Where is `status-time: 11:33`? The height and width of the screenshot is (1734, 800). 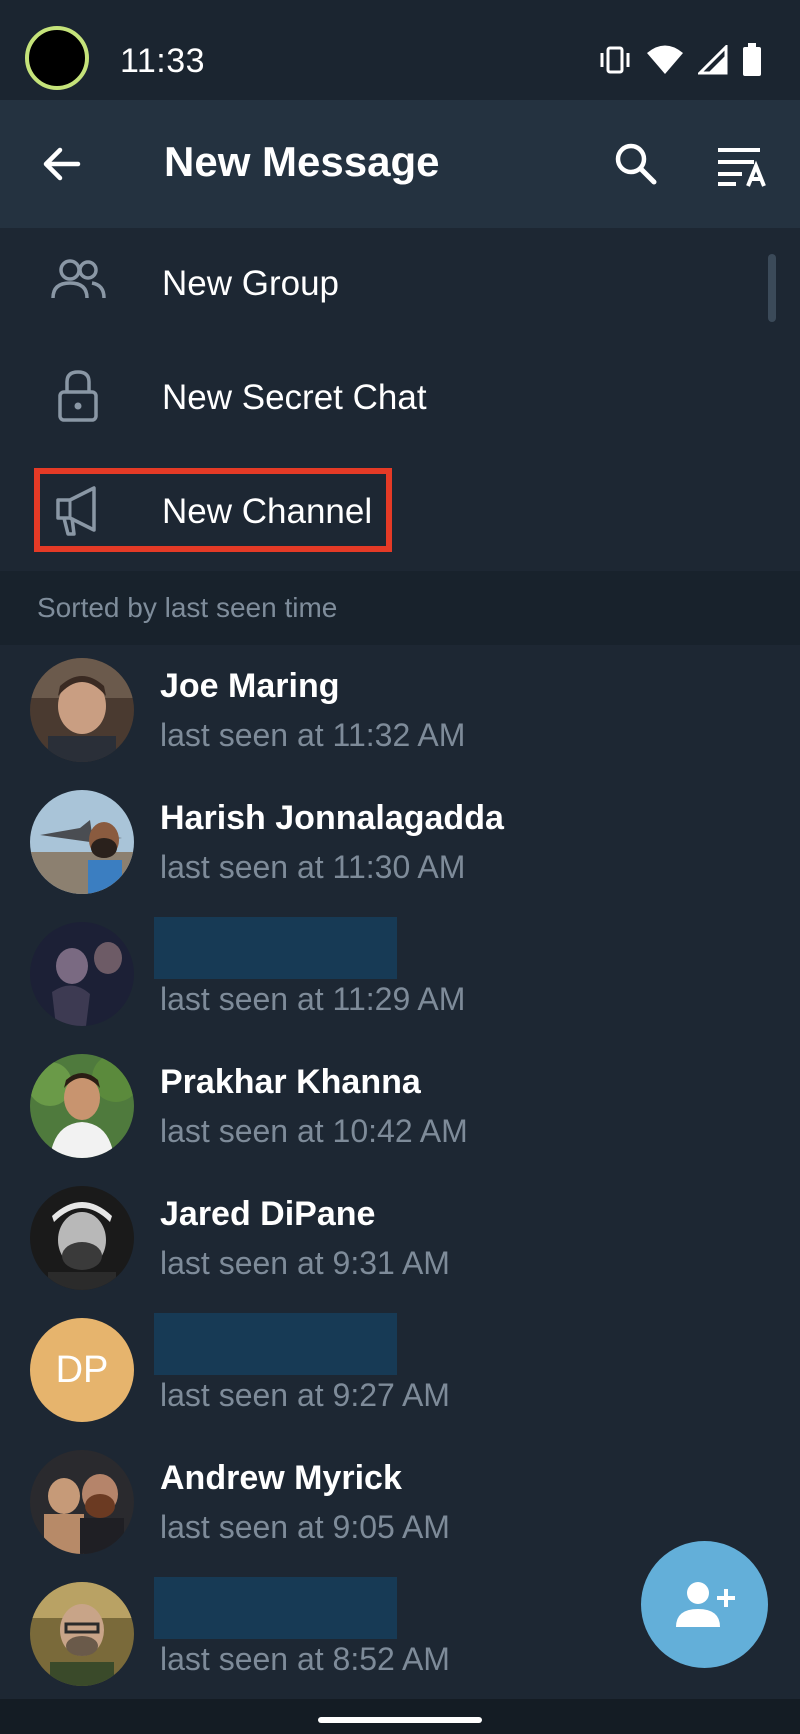
status-time: 11:33 is located at coordinates (163, 61).